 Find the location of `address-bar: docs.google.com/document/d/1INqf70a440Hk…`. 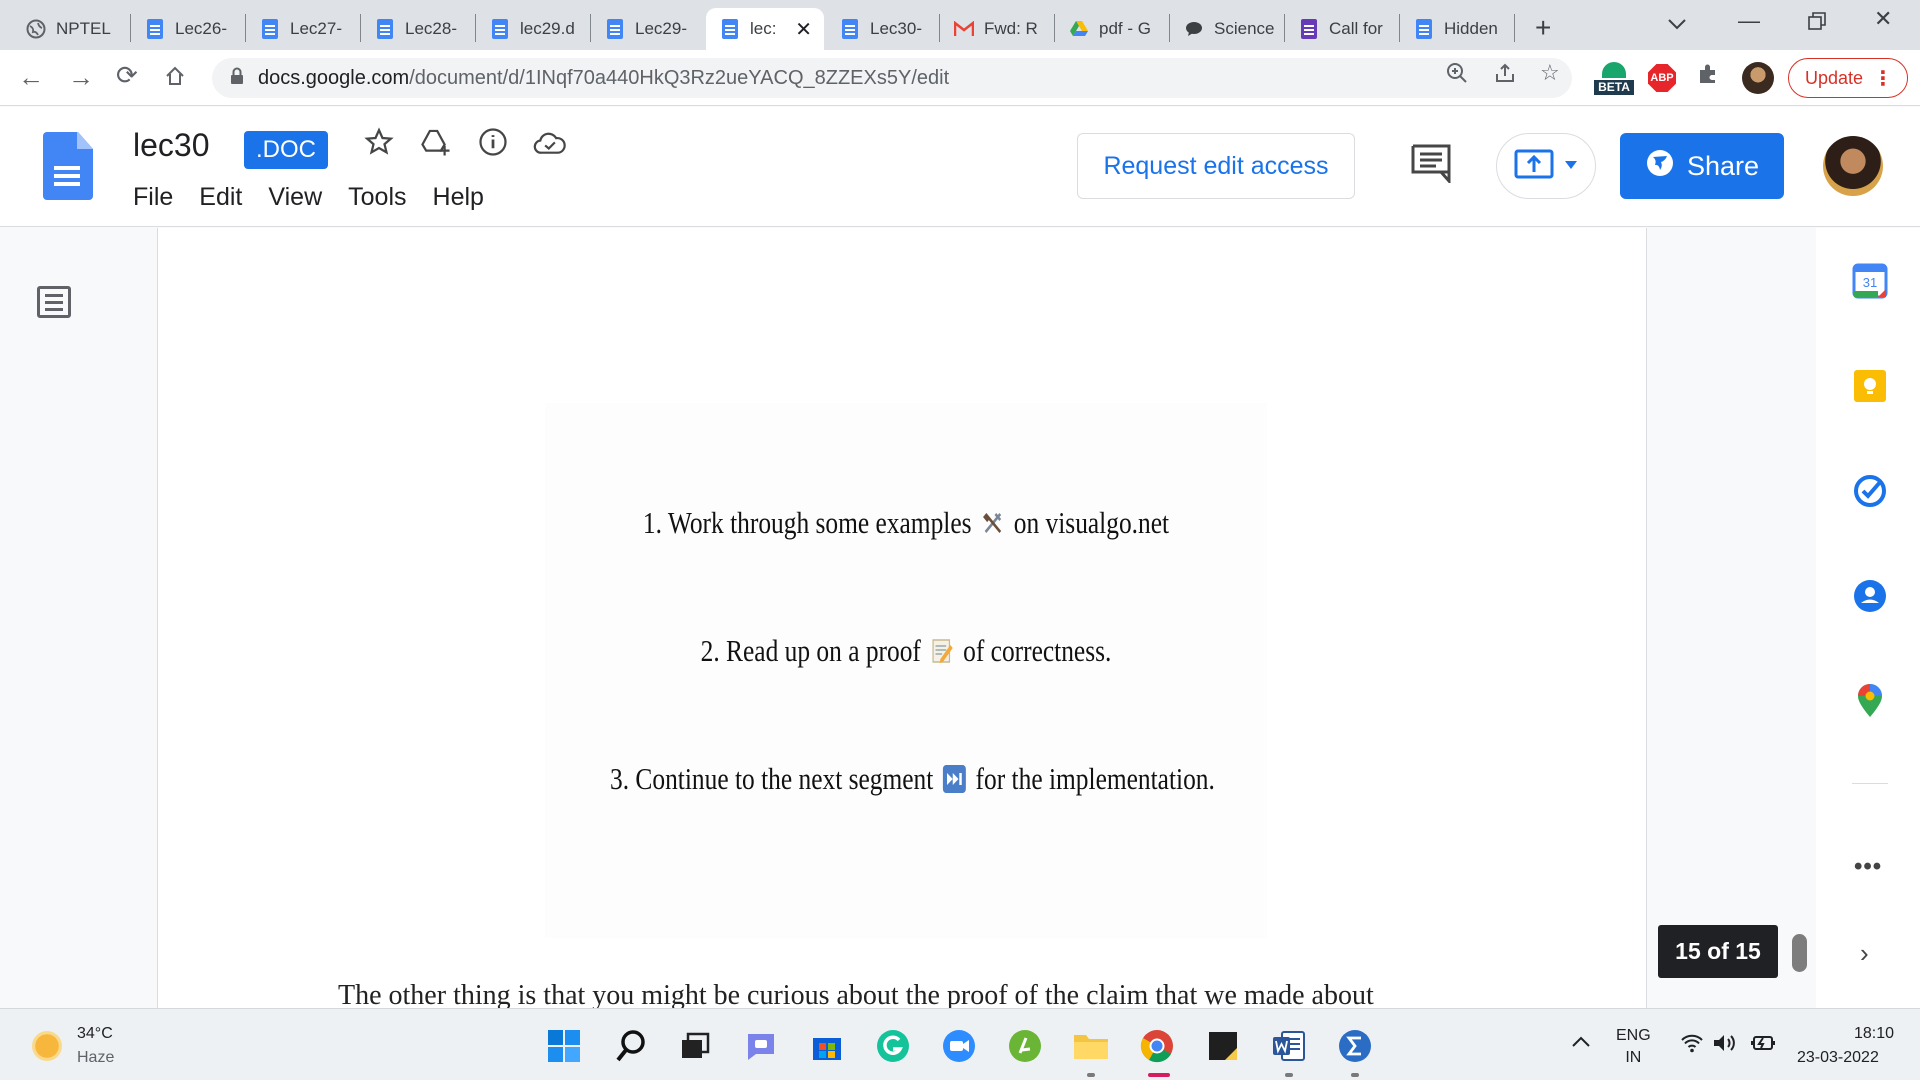

address-bar: docs.google.com/document/d/1INqf70a440Hk… is located at coordinates (892, 78).